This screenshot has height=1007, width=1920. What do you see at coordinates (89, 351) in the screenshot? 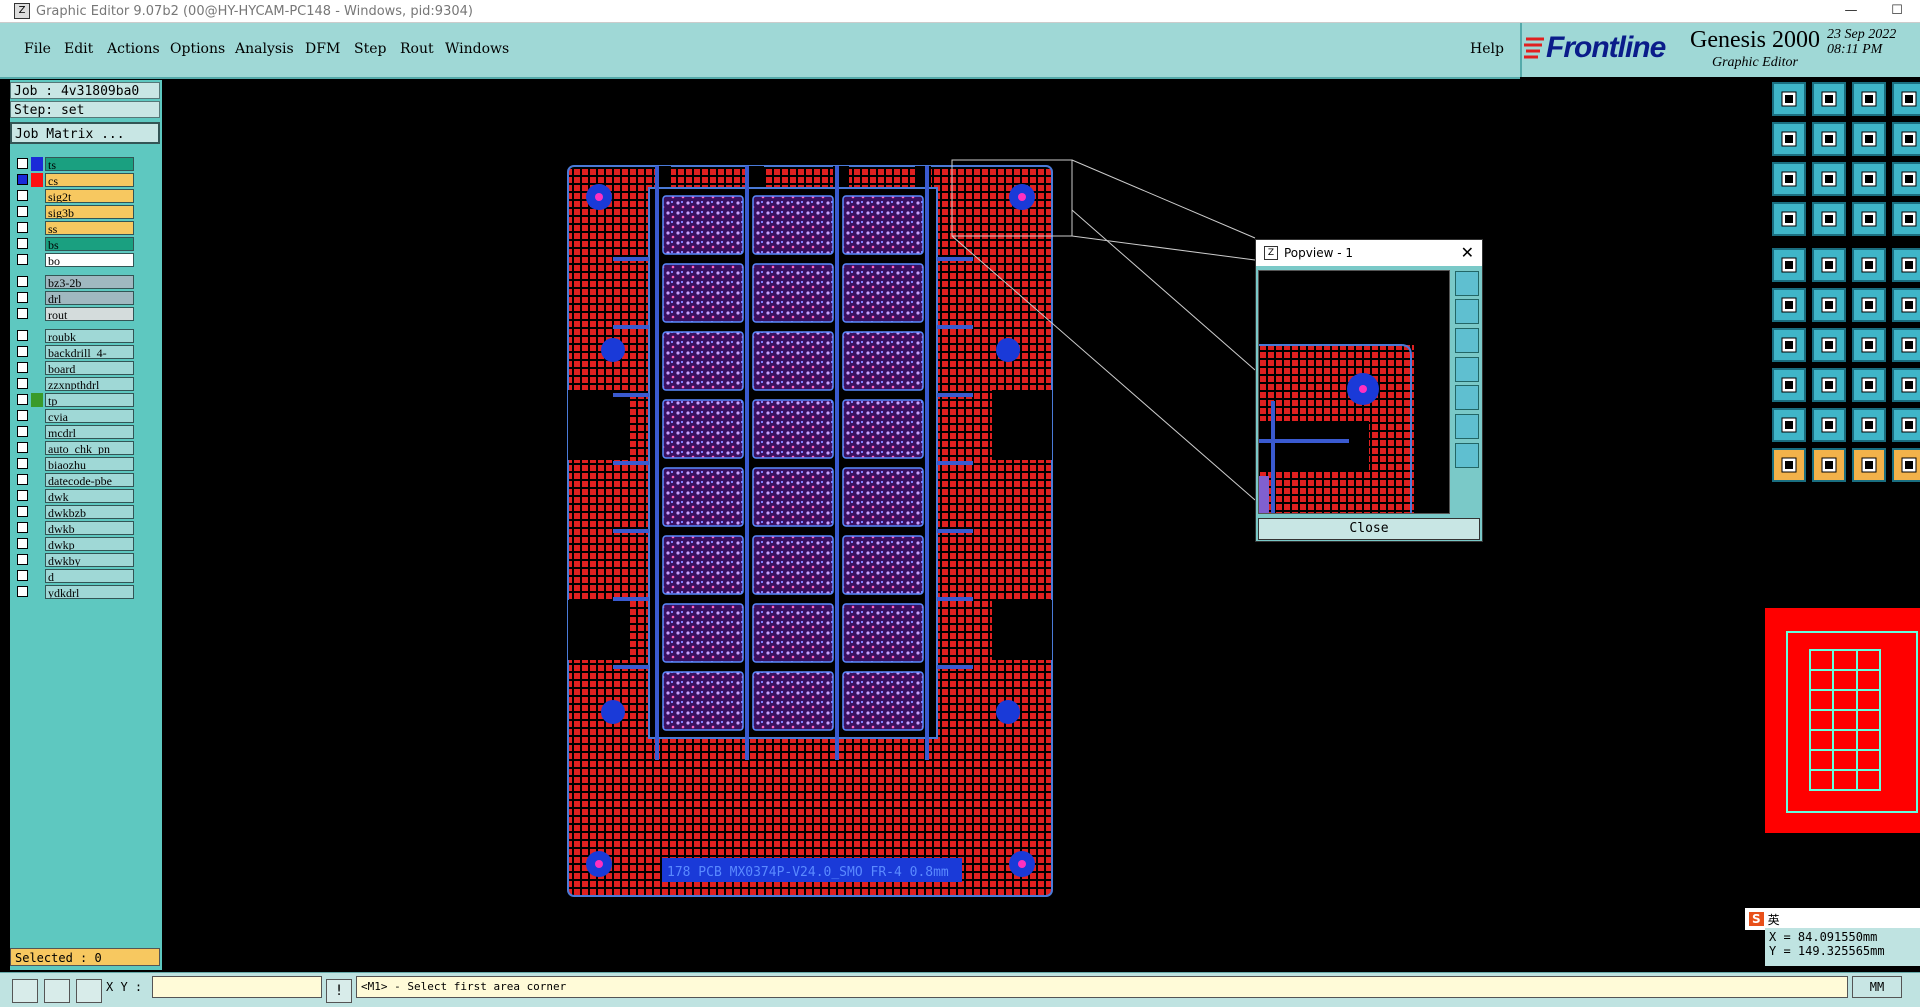
I see `layer-name: backdrill_4-` at bounding box center [89, 351].